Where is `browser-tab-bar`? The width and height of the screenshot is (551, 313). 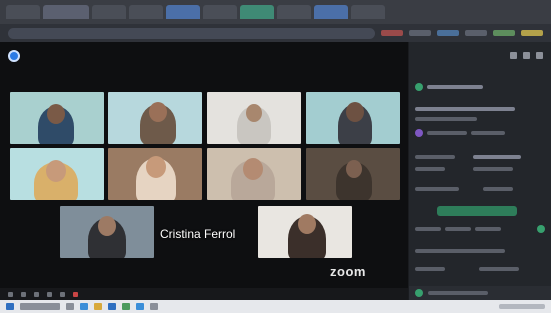 browser-tab-bar is located at coordinates (275, 12).